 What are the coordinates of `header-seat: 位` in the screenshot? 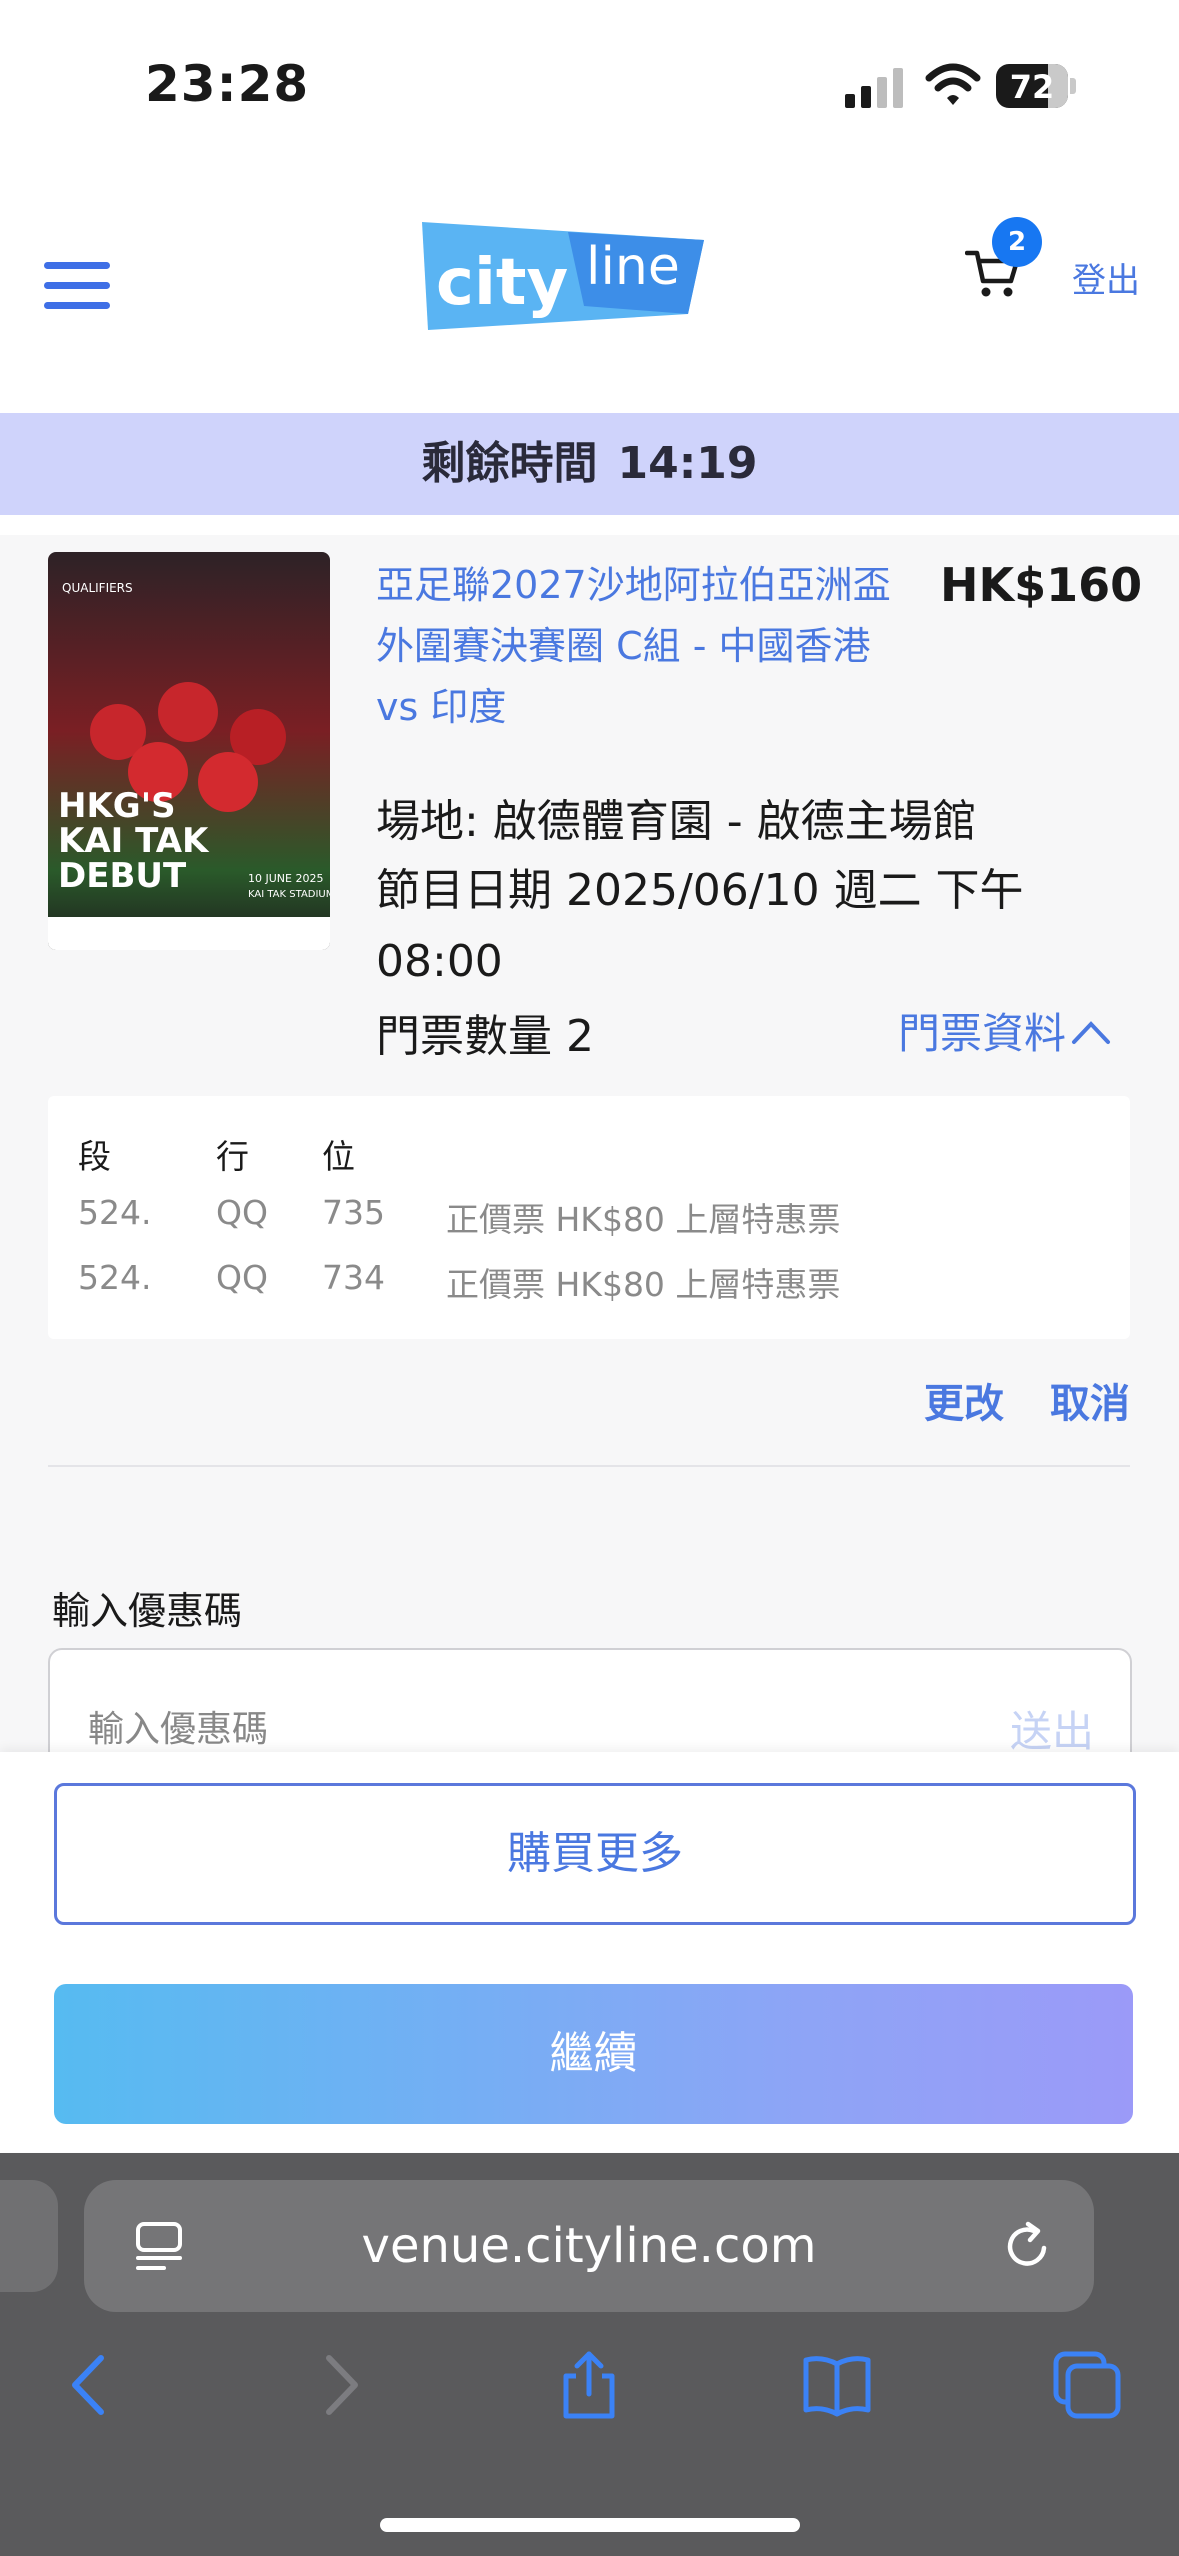 It's located at (338, 1156).